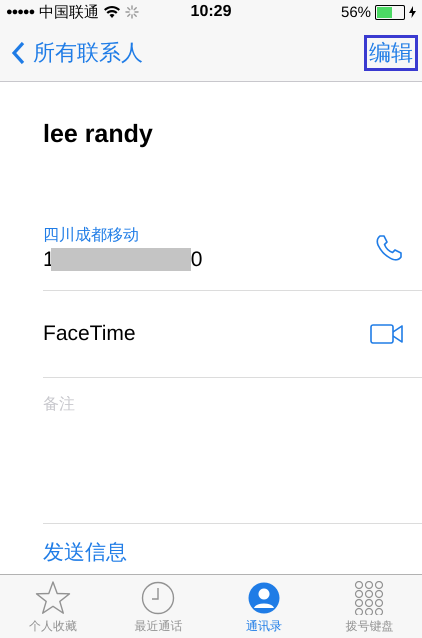 This screenshot has height=638, width=422. Describe the element at coordinates (18, 52) in the screenshot. I see `back-chevron-icon` at that location.